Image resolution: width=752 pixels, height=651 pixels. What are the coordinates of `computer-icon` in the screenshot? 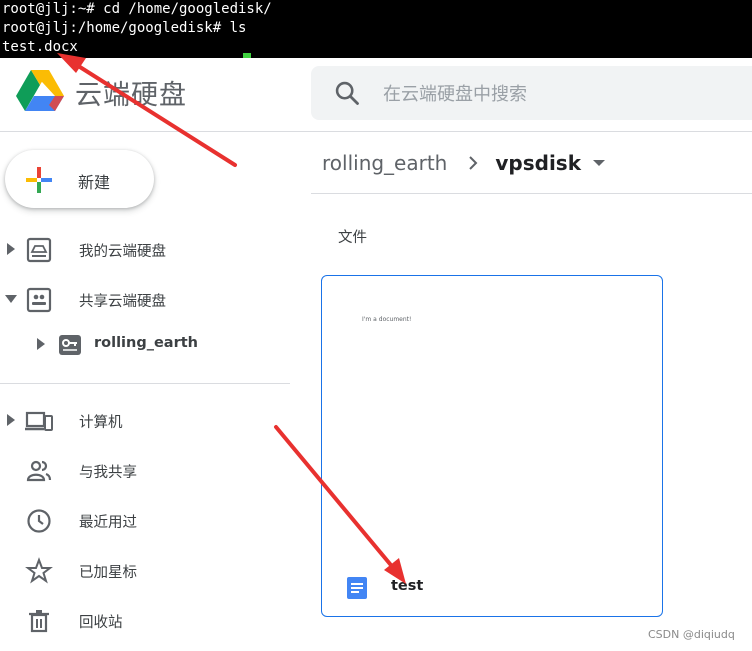 It's located at (39, 421).